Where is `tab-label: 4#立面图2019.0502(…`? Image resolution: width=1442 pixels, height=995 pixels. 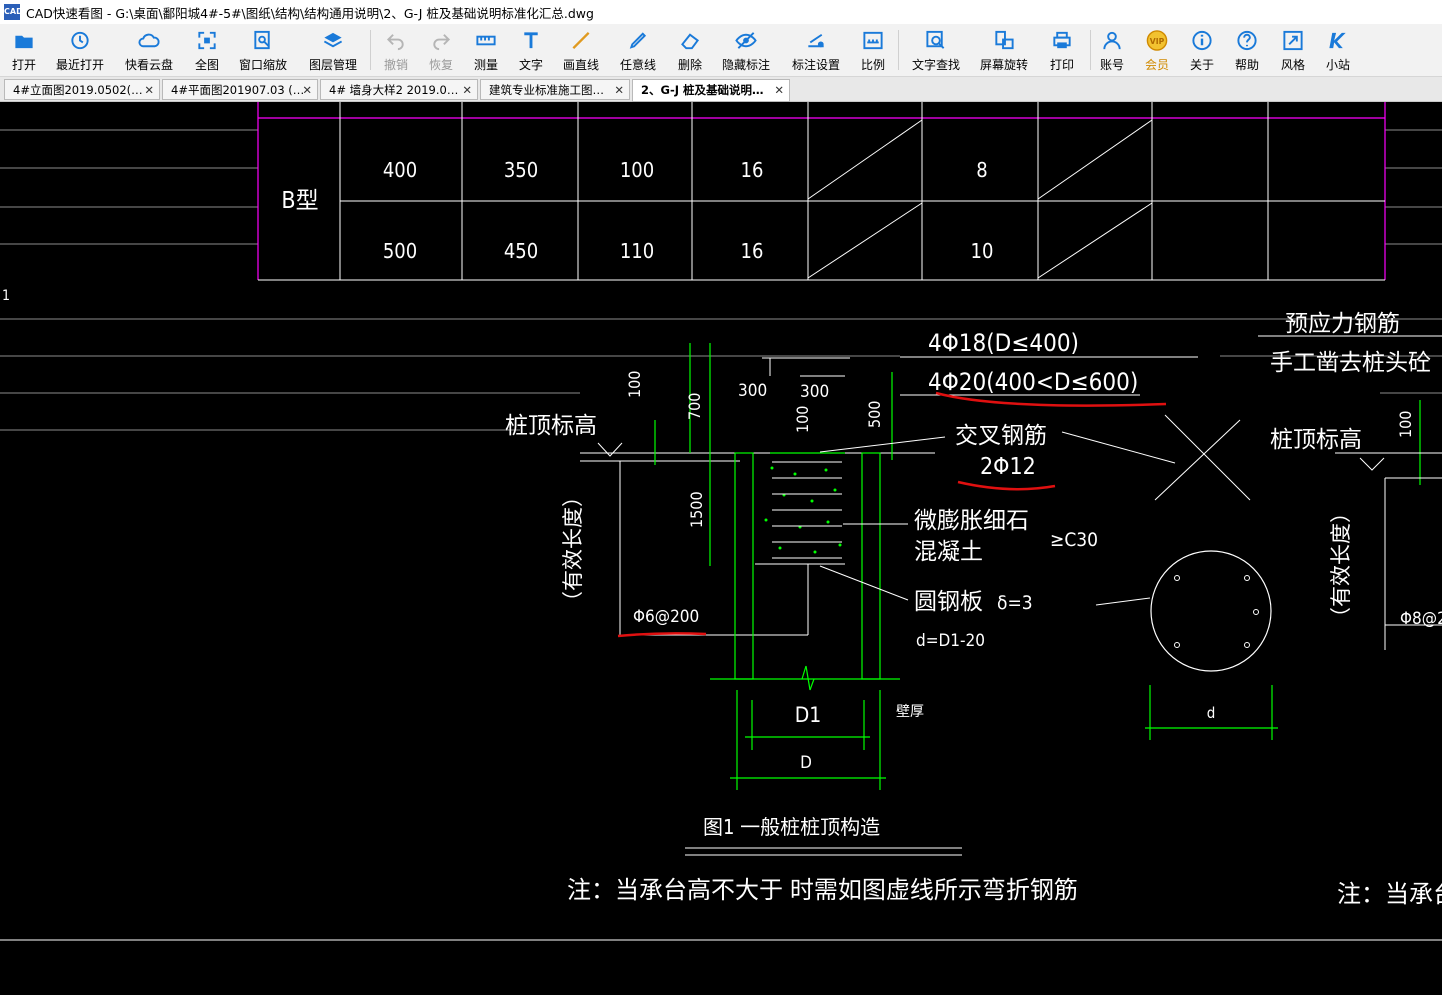 tab-label: 4#立面图2019.0502(… is located at coordinates (78, 90).